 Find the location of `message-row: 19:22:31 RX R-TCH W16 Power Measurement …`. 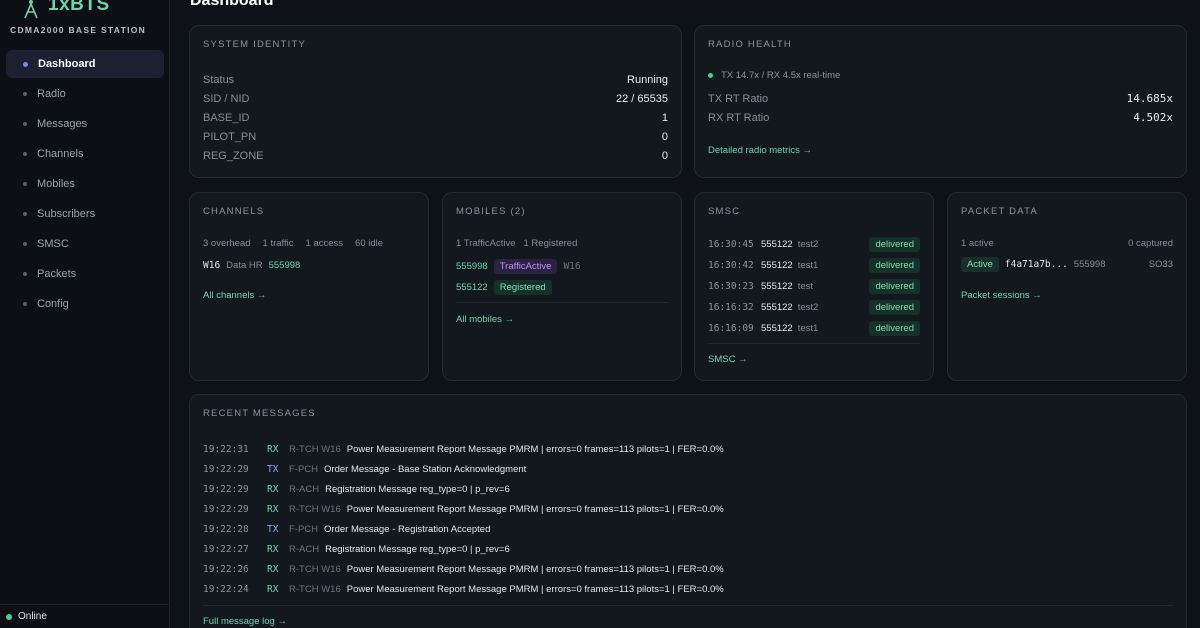

message-row: 19:22:31 RX R-TCH W16 Power Measurement … is located at coordinates (463, 449).